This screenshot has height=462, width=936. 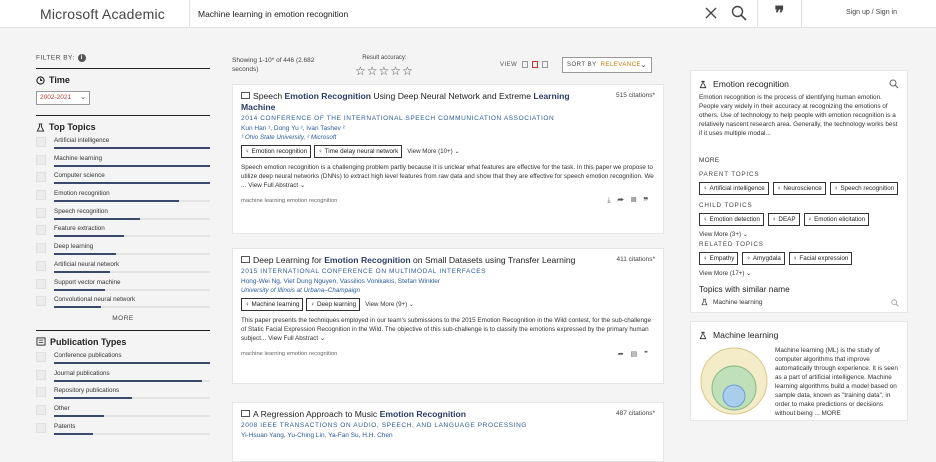 I want to click on topic-tag: Deep learning, so click(x=333, y=304).